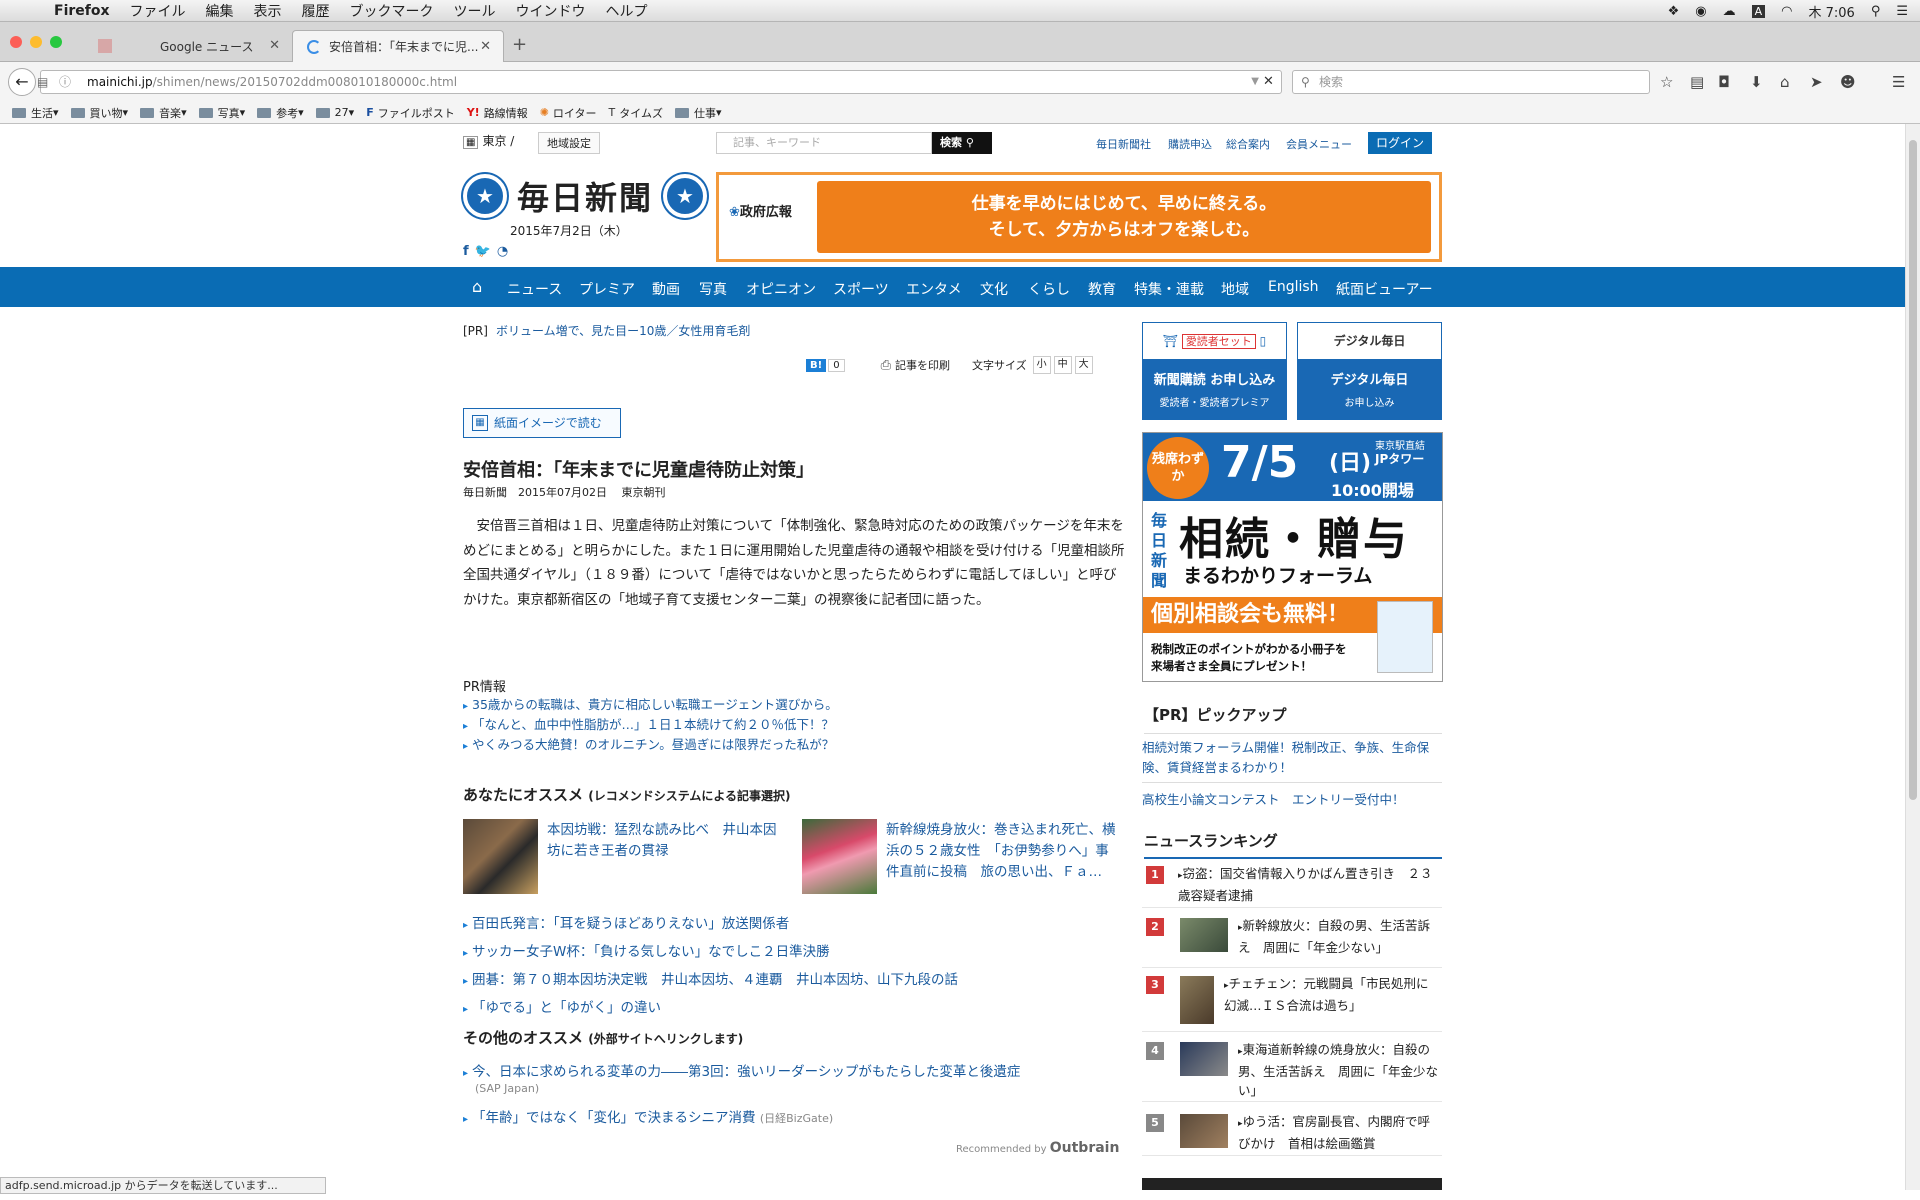  What do you see at coordinates (1471, 82) in the screenshot?
I see `browser-search-input: ⚲ 検索` at bounding box center [1471, 82].